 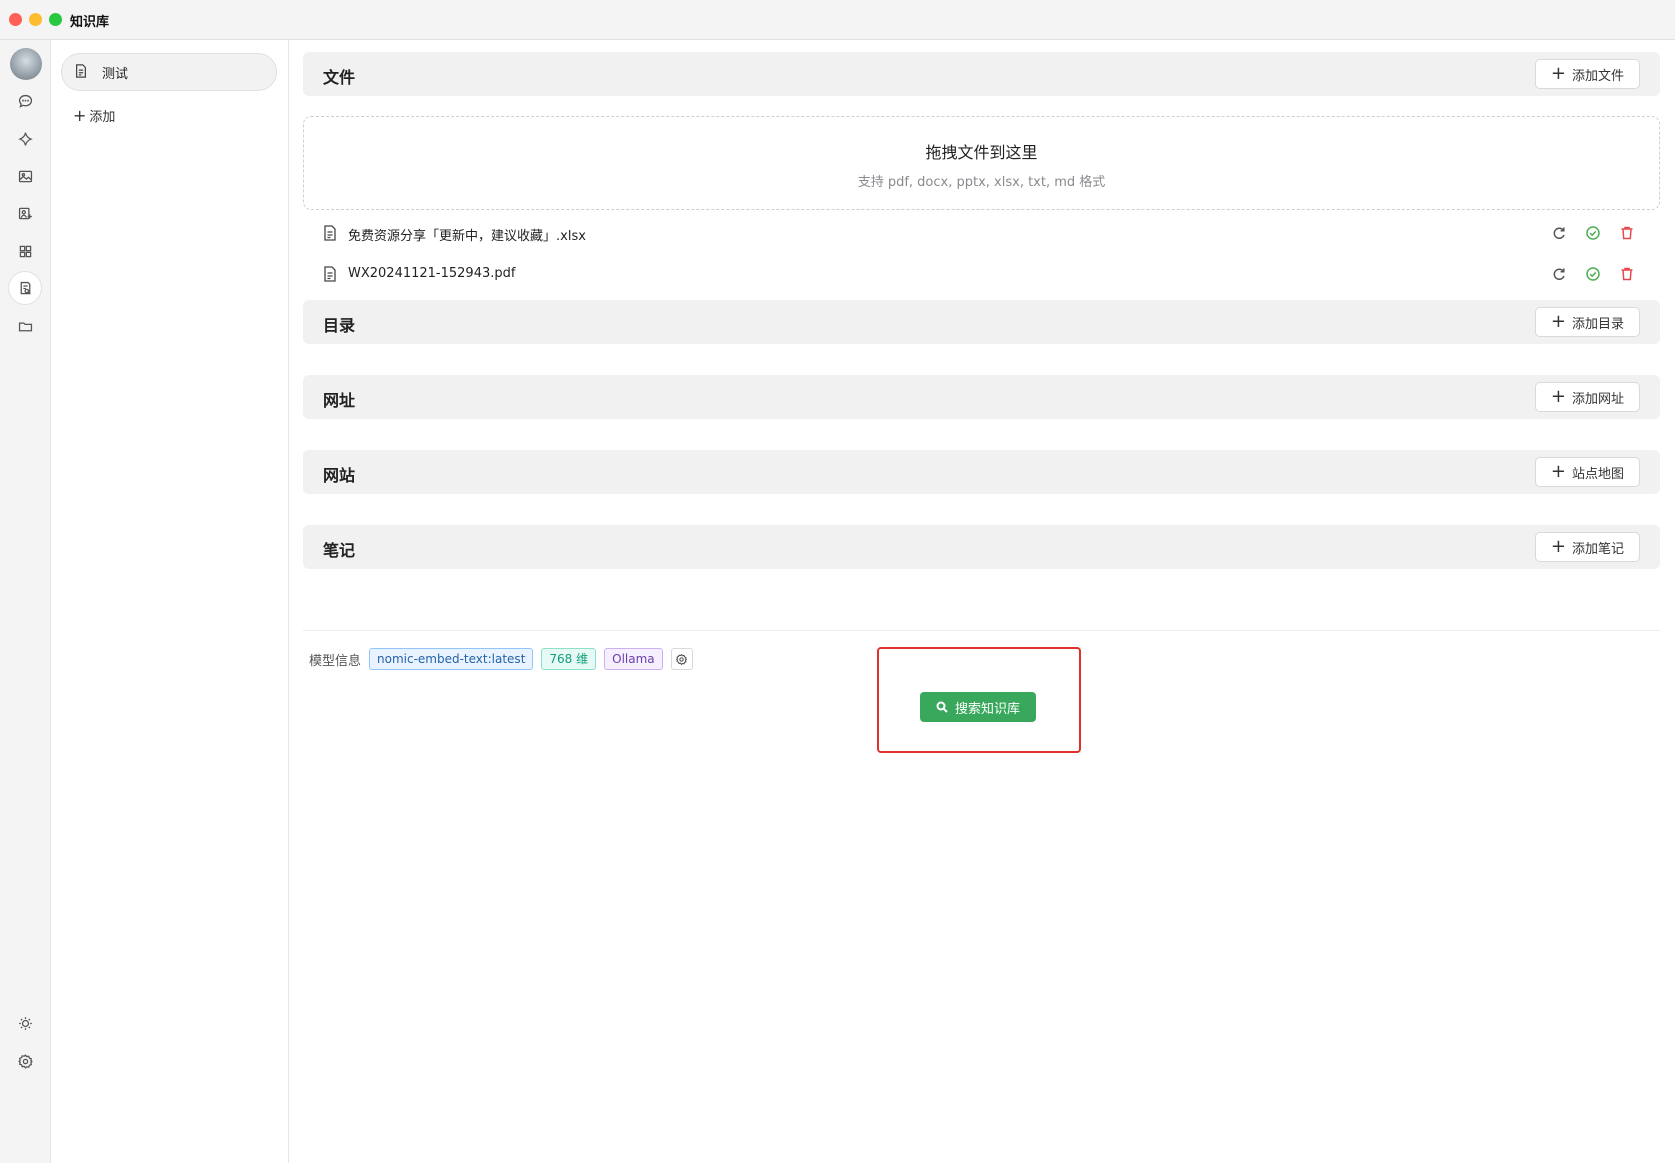 What do you see at coordinates (451, 659) in the screenshot?
I see `embedding-model-tag: nomic-embed-text:latest` at bounding box center [451, 659].